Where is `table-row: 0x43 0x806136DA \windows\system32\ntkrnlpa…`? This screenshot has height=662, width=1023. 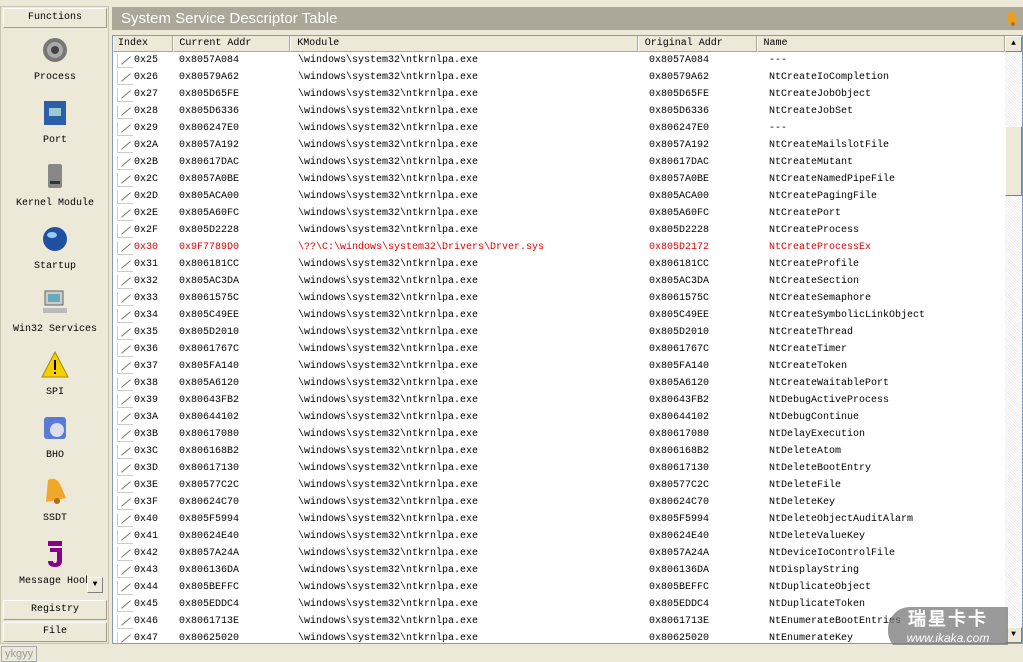 table-row: 0x43 0x806136DA \windows\system32\ntkrnlpa… is located at coordinates (559, 570).